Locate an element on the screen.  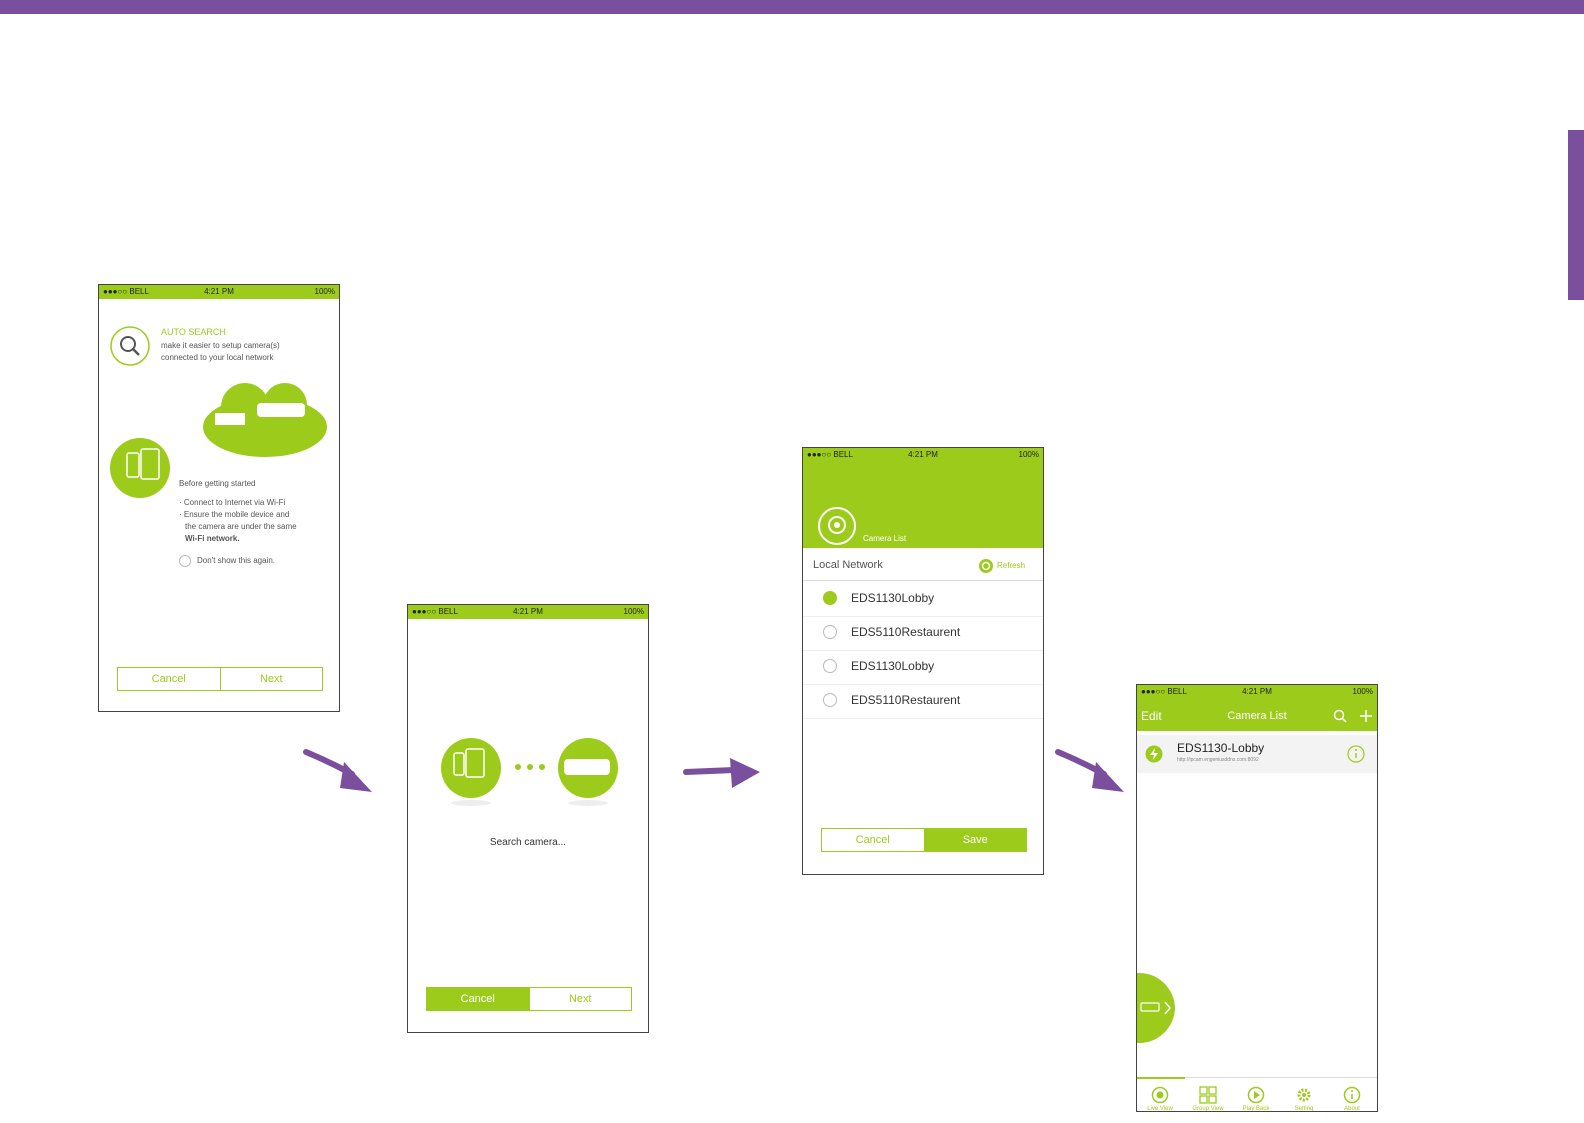
tab-label: Live View is located at coordinates (1160, 1109).